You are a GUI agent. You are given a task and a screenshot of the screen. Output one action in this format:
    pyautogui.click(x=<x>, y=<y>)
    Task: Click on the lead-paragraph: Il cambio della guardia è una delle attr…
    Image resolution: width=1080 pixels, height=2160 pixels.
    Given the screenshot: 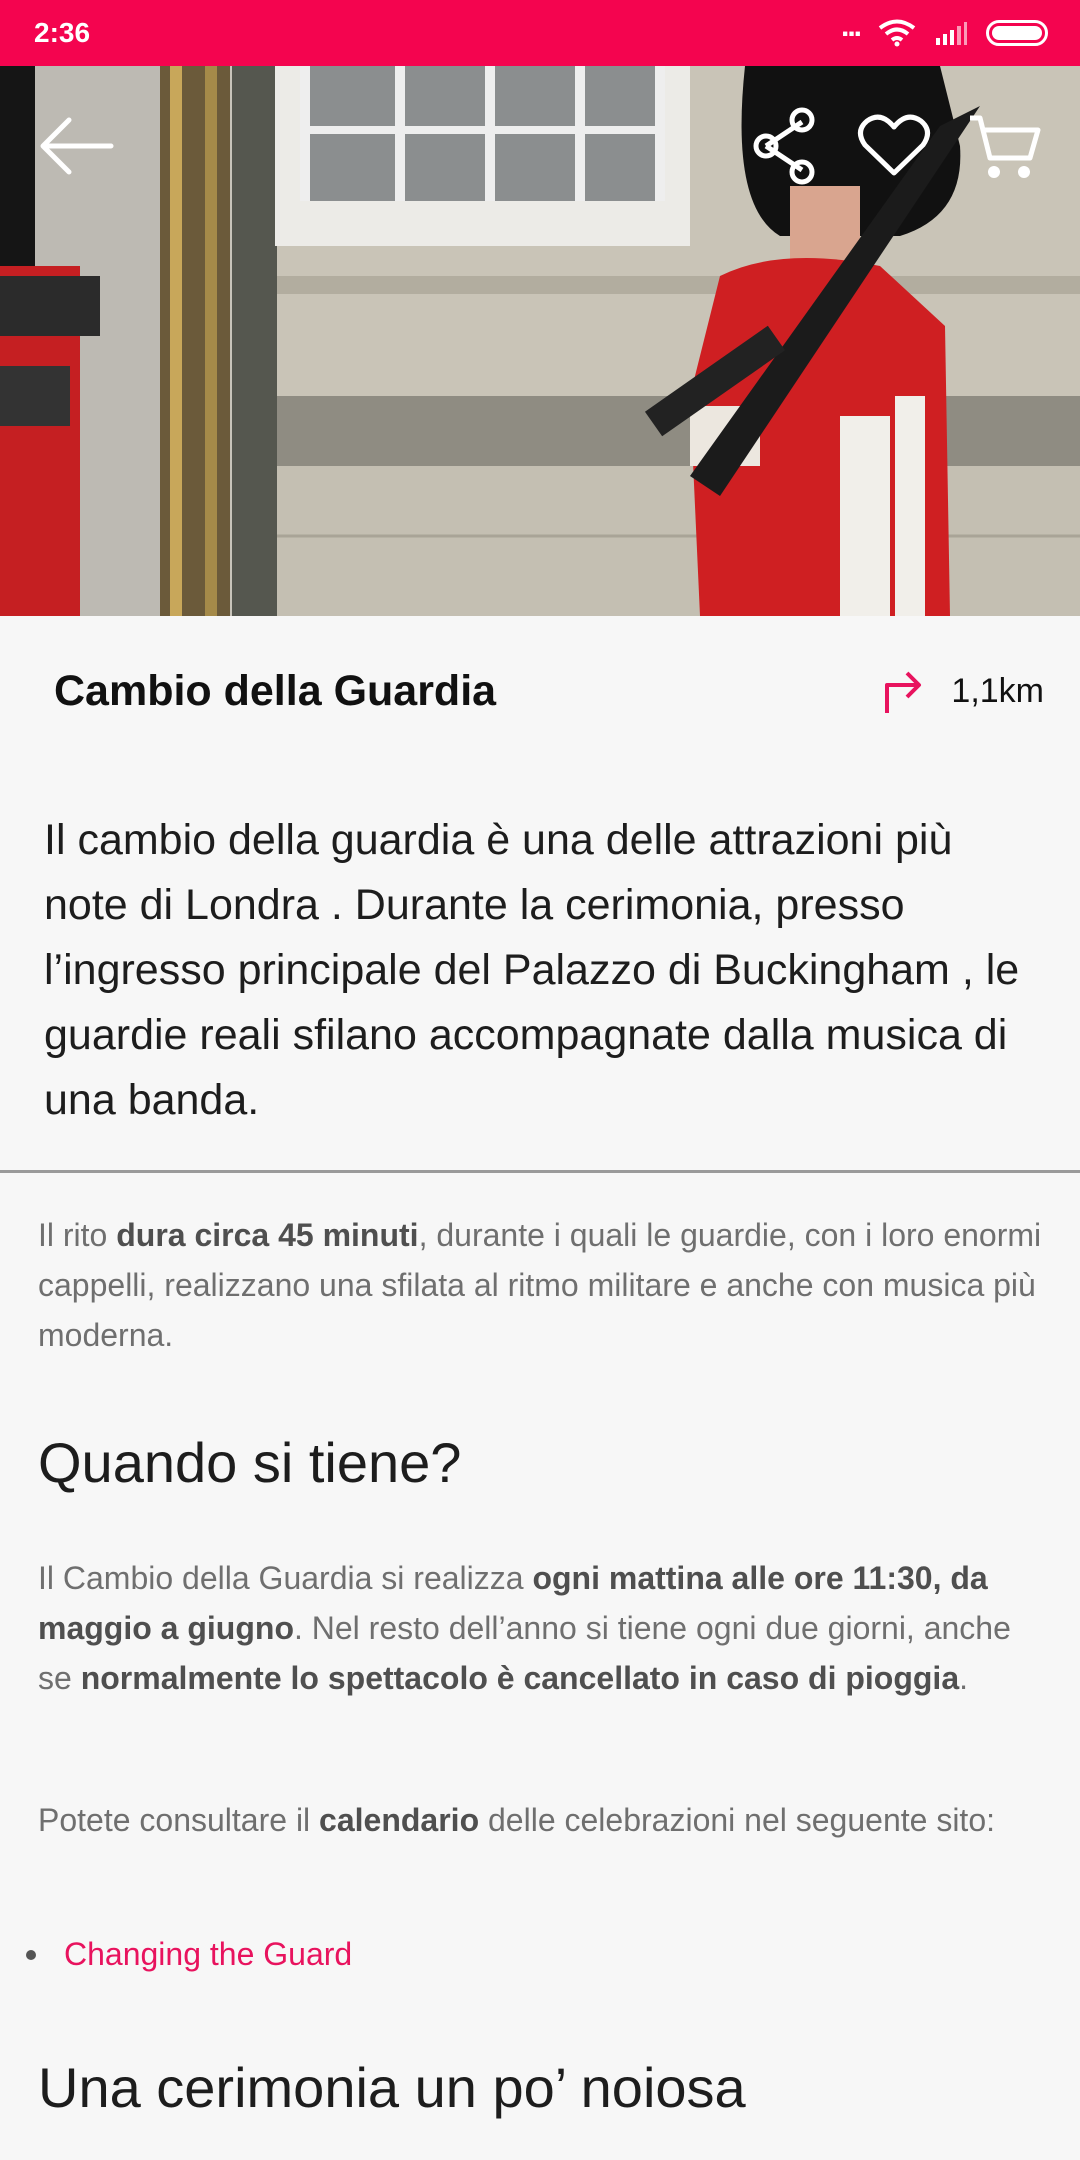 What is the action you would take?
    pyautogui.click(x=532, y=970)
    